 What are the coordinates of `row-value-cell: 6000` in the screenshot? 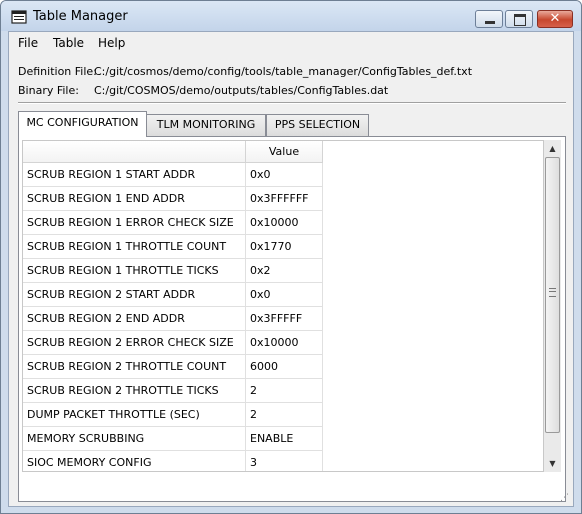 It's located at (284, 367).